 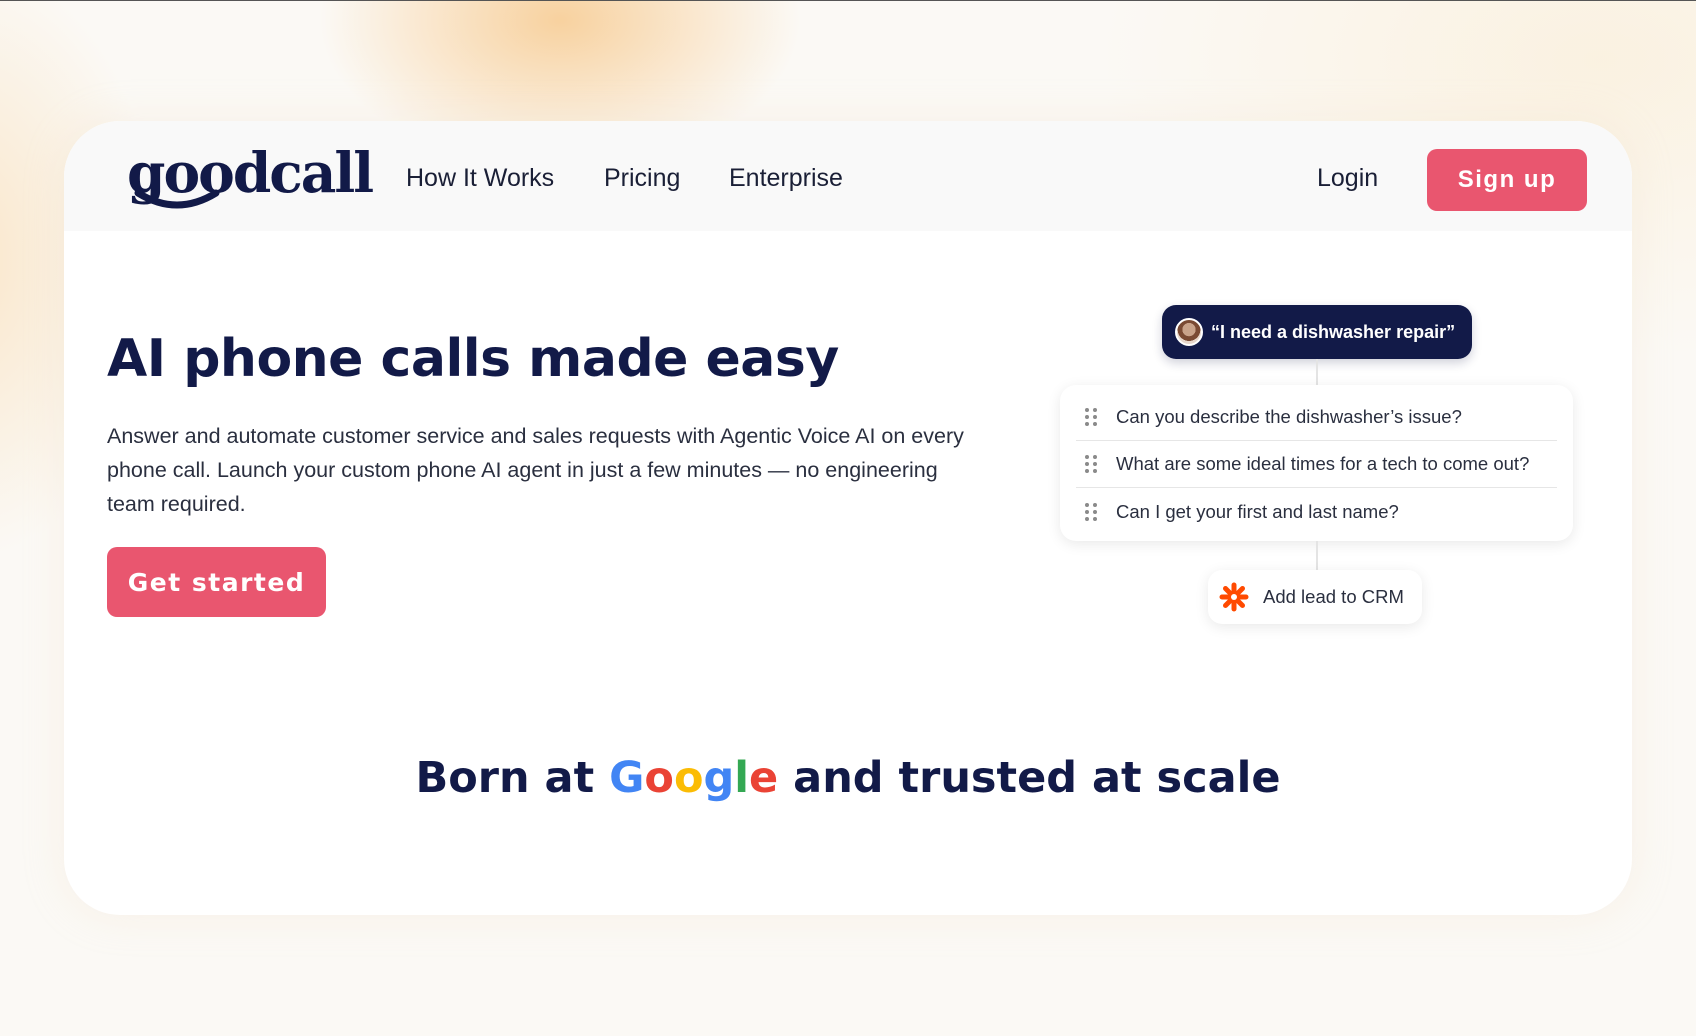 What do you see at coordinates (848, 0) in the screenshot?
I see `top-border` at bounding box center [848, 0].